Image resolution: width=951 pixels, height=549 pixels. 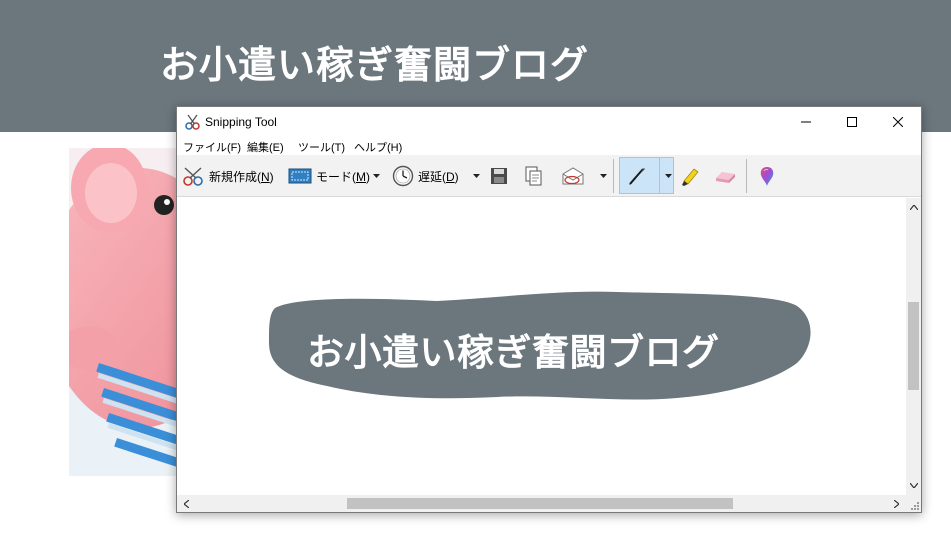 I want to click on mode-dropdown-button, so click(x=376, y=176).